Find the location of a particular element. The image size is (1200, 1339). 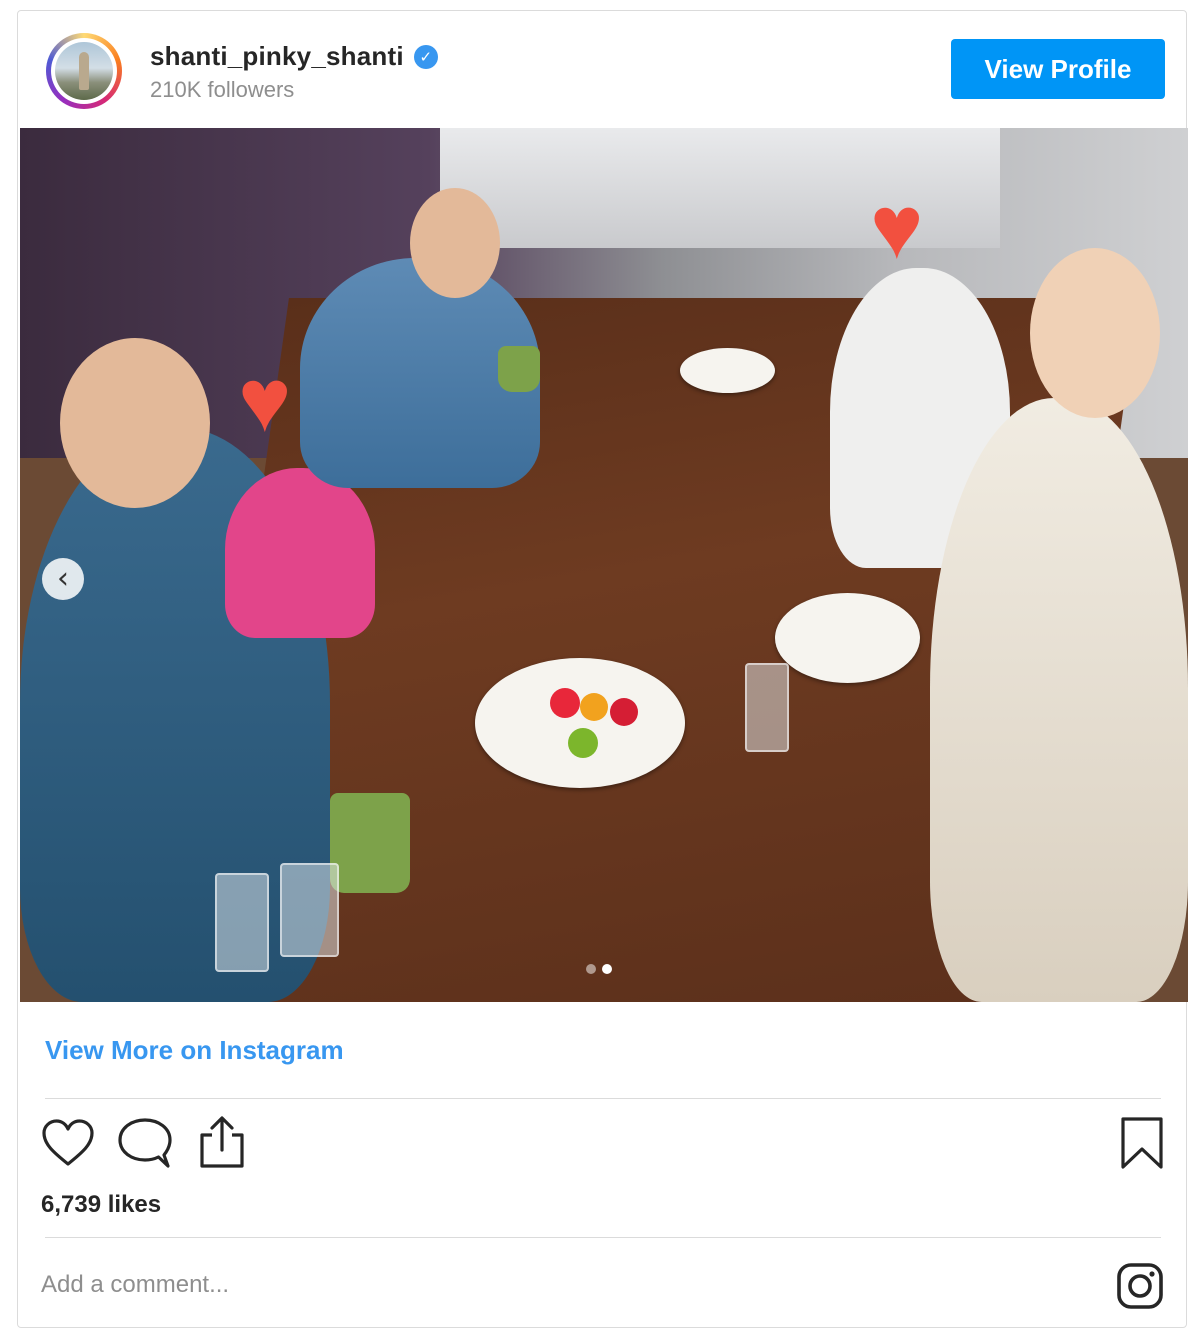

comment-icon is located at coordinates (145, 1143).